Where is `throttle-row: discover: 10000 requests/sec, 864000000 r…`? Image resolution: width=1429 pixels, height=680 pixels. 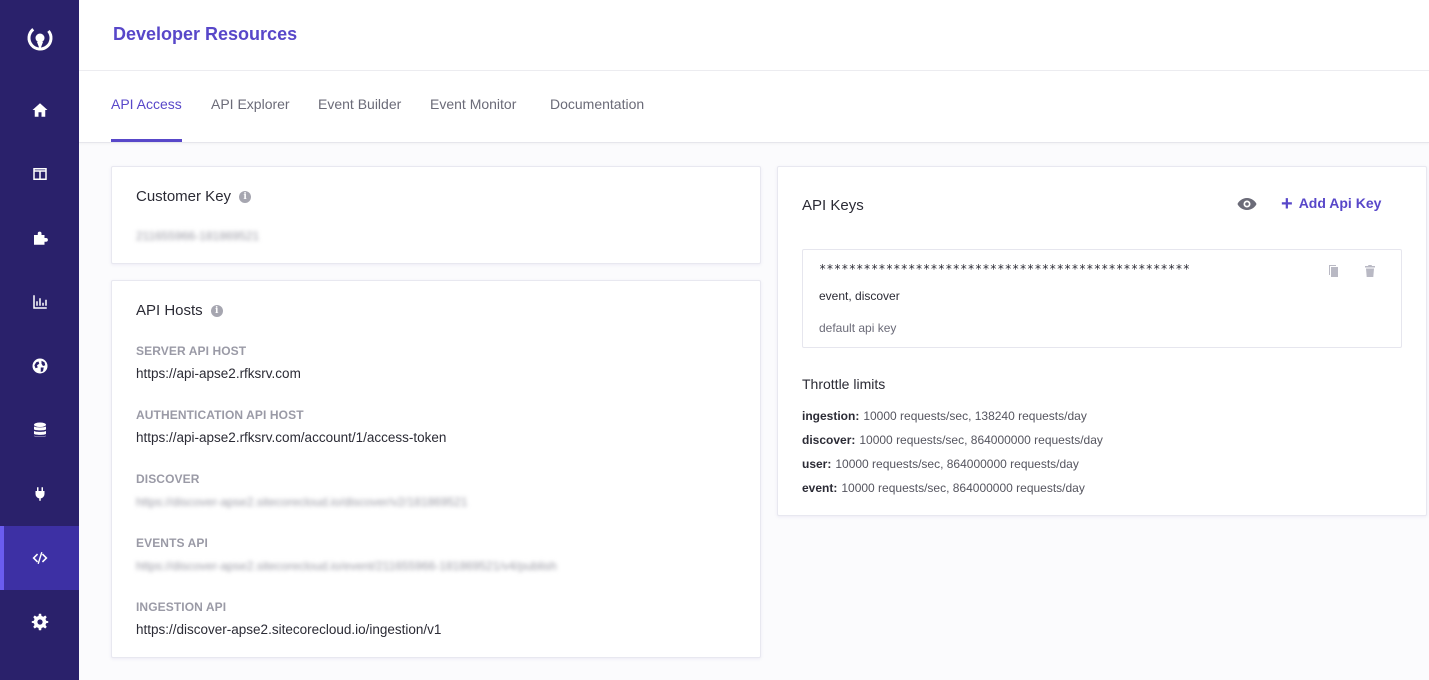 throttle-row: discover: 10000 requests/sec, 864000000 r… is located at coordinates (952, 440).